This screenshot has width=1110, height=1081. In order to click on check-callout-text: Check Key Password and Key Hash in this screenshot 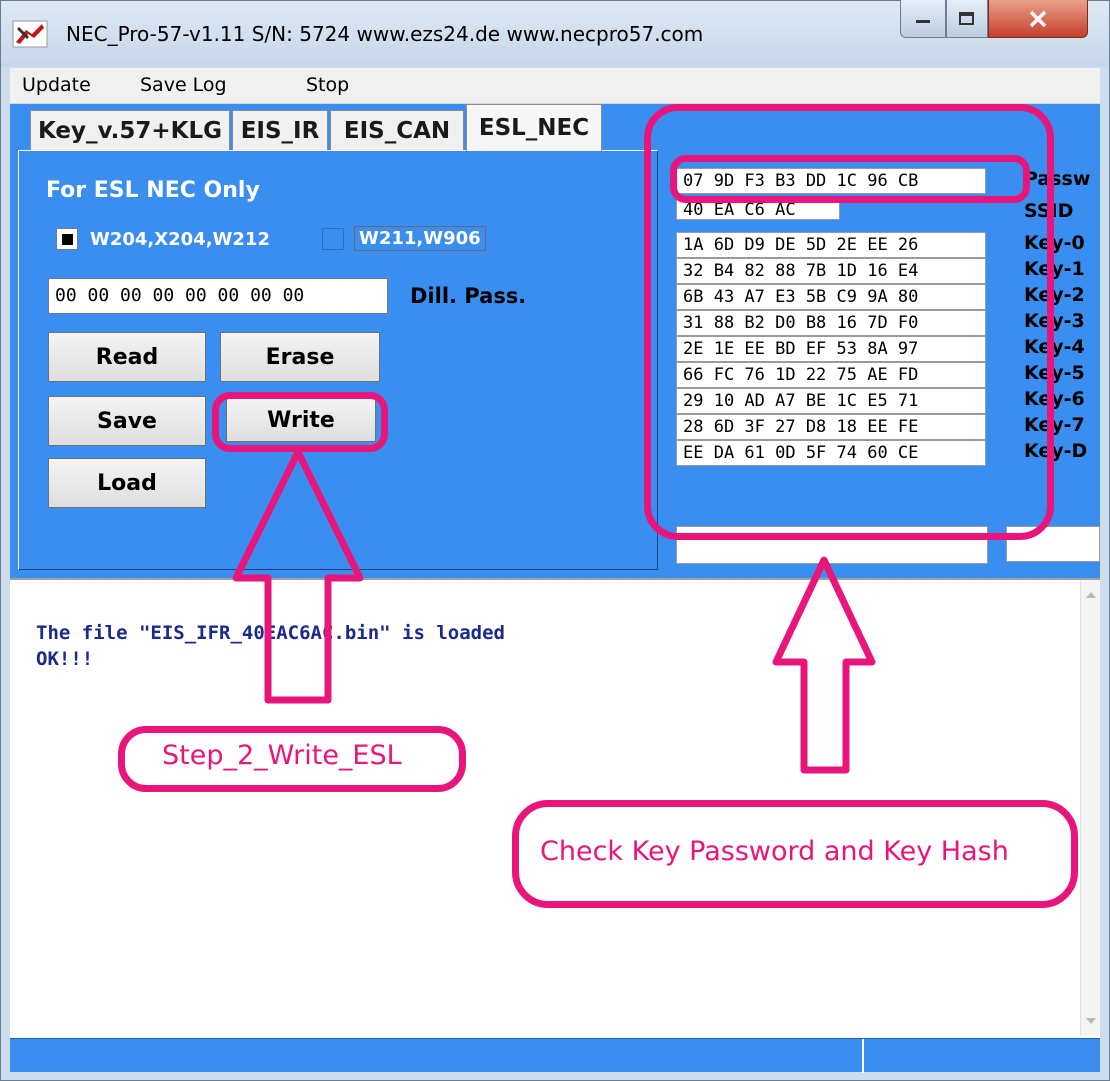, I will do `click(774, 851)`.